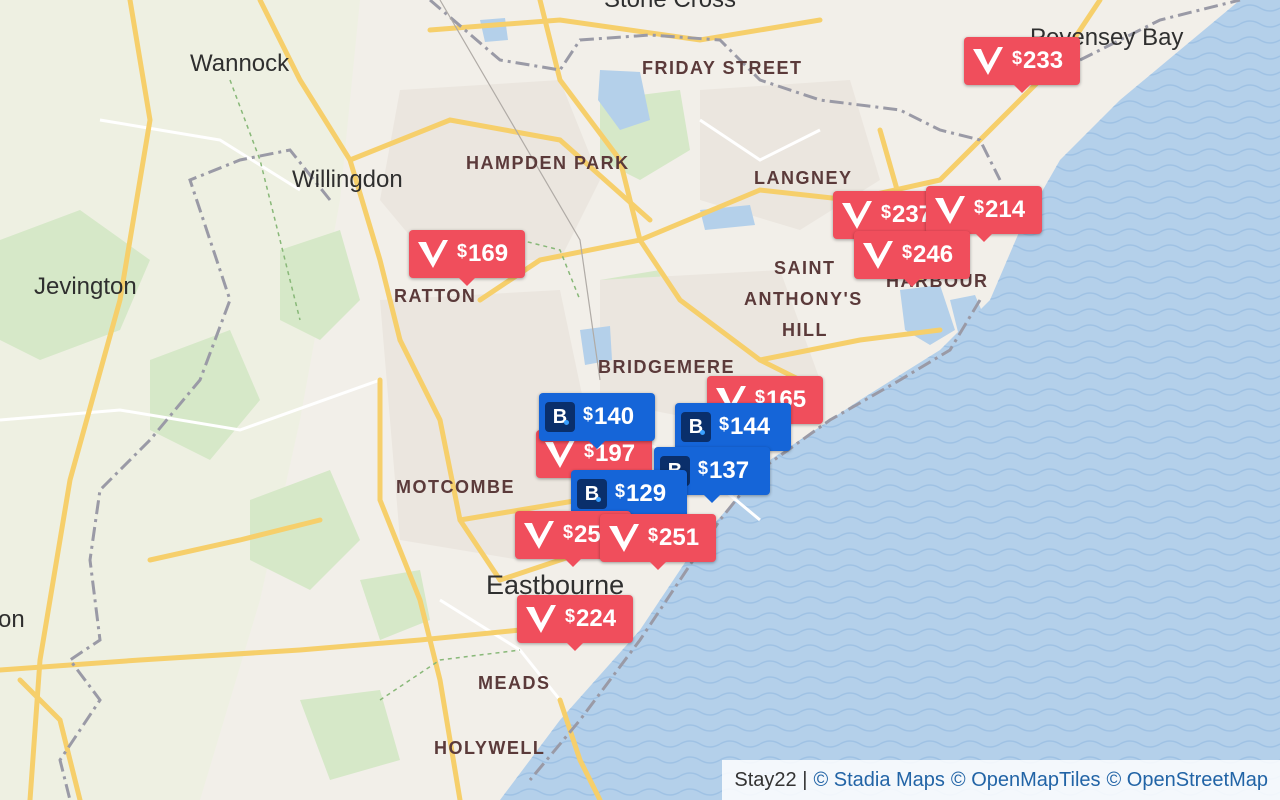 Image resolution: width=1280 pixels, height=800 pixels. What do you see at coordinates (1005, 209) in the screenshot?
I see `price-value: 214` at bounding box center [1005, 209].